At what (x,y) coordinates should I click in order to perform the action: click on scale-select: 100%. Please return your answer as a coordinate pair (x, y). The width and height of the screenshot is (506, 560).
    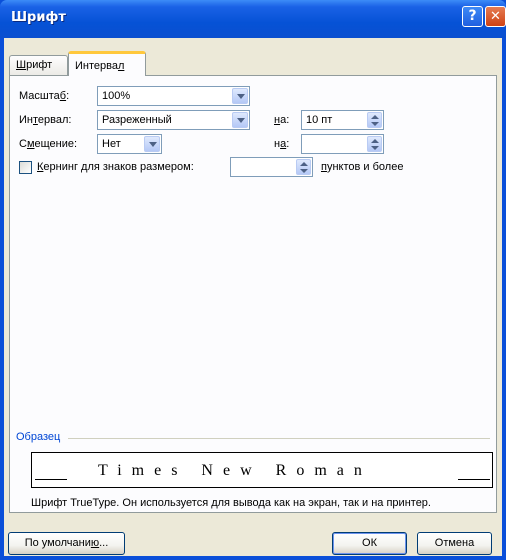
    Looking at the image, I should click on (173, 96).